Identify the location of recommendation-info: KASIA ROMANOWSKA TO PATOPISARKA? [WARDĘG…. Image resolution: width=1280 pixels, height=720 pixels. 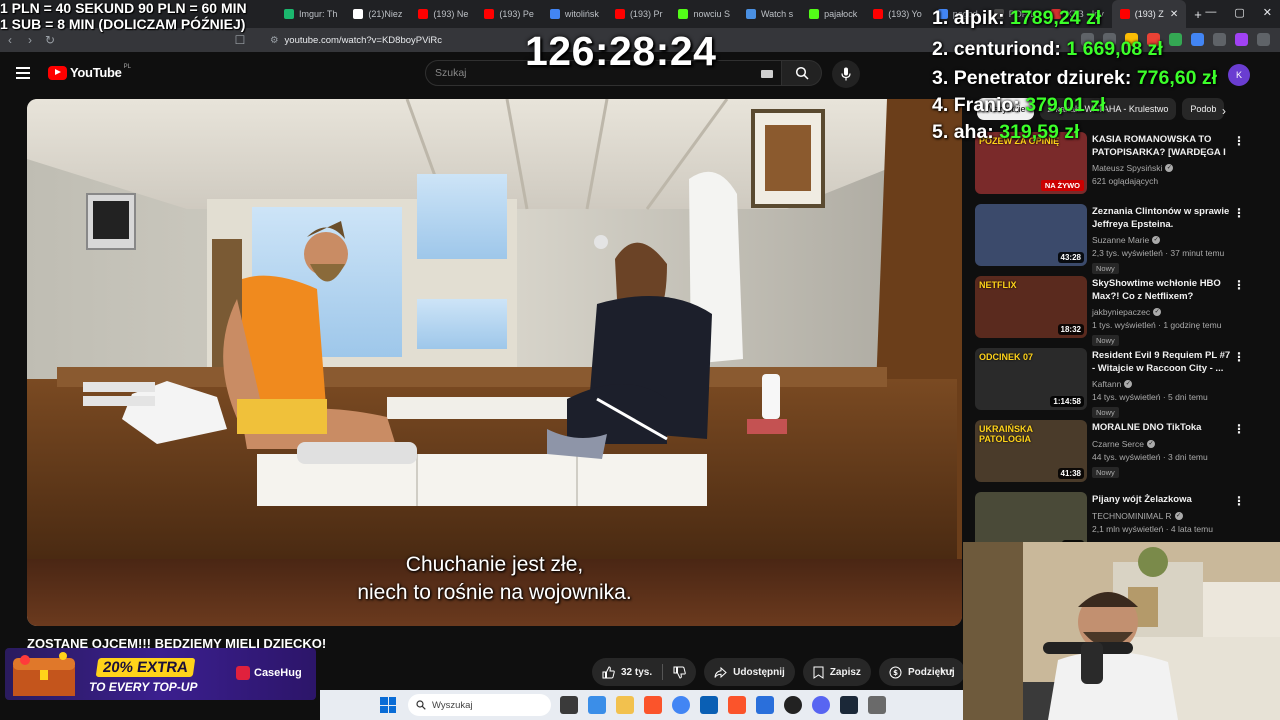
(1162, 160).